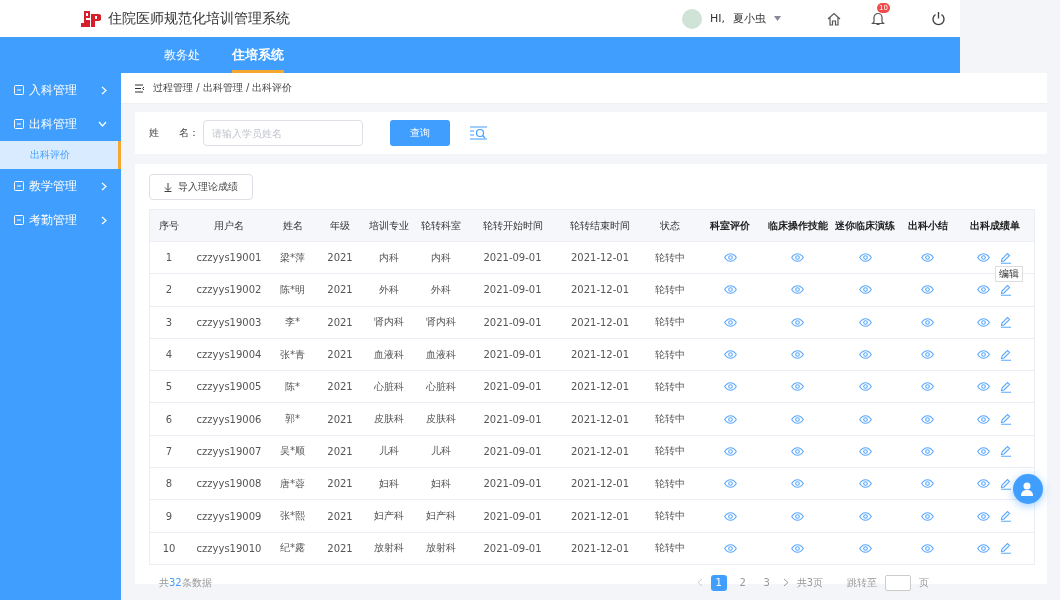  What do you see at coordinates (441, 516) in the screenshot?
I see `table-cell: 妇产科` at bounding box center [441, 516].